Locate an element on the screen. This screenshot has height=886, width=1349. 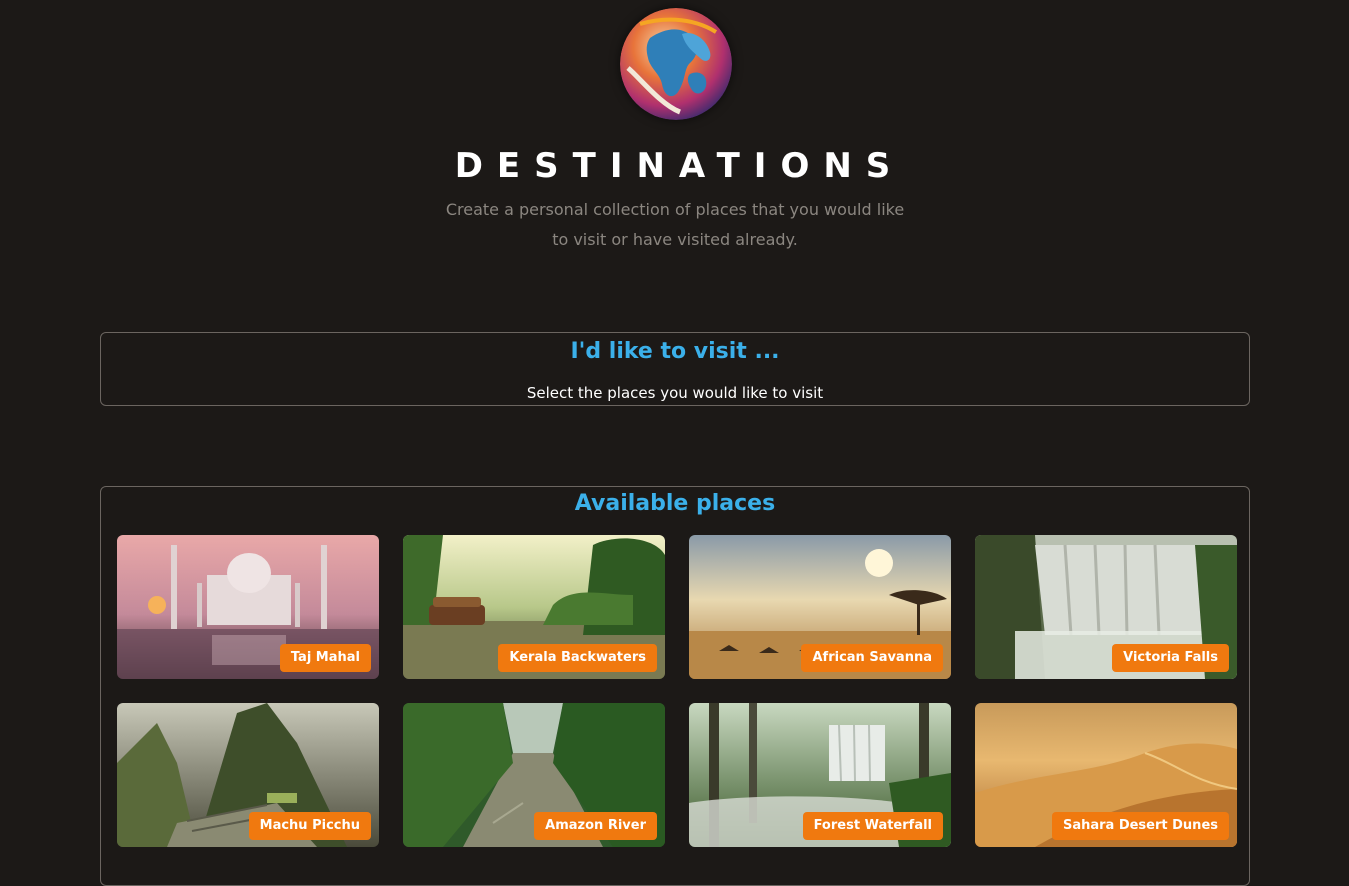
place-label: Amazon River is located at coordinates (595, 826).